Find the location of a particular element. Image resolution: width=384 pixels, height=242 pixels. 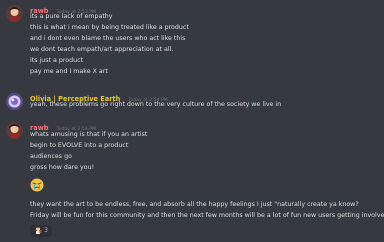

reaction-button: 3 is located at coordinates (41, 231).